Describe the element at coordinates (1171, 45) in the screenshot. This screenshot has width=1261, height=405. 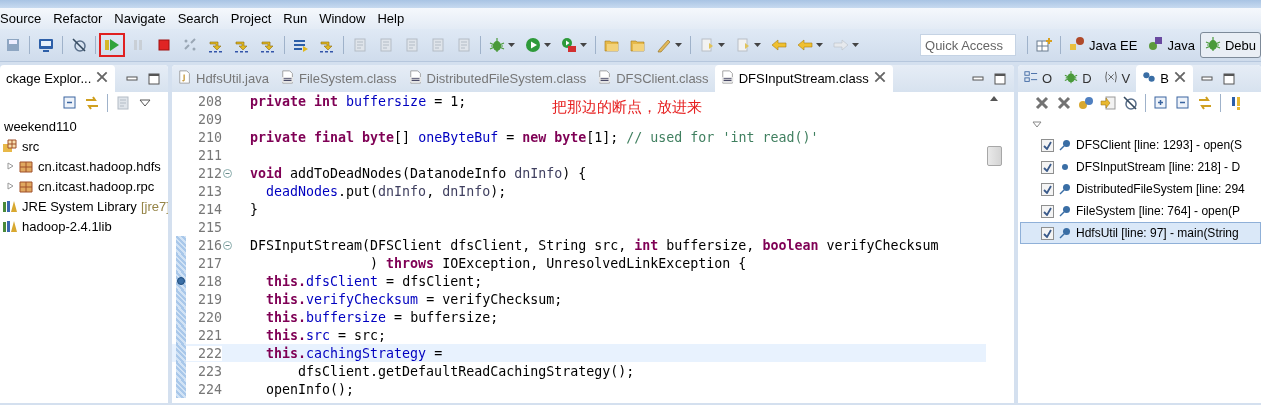
I see `perspective-button: Java` at that location.